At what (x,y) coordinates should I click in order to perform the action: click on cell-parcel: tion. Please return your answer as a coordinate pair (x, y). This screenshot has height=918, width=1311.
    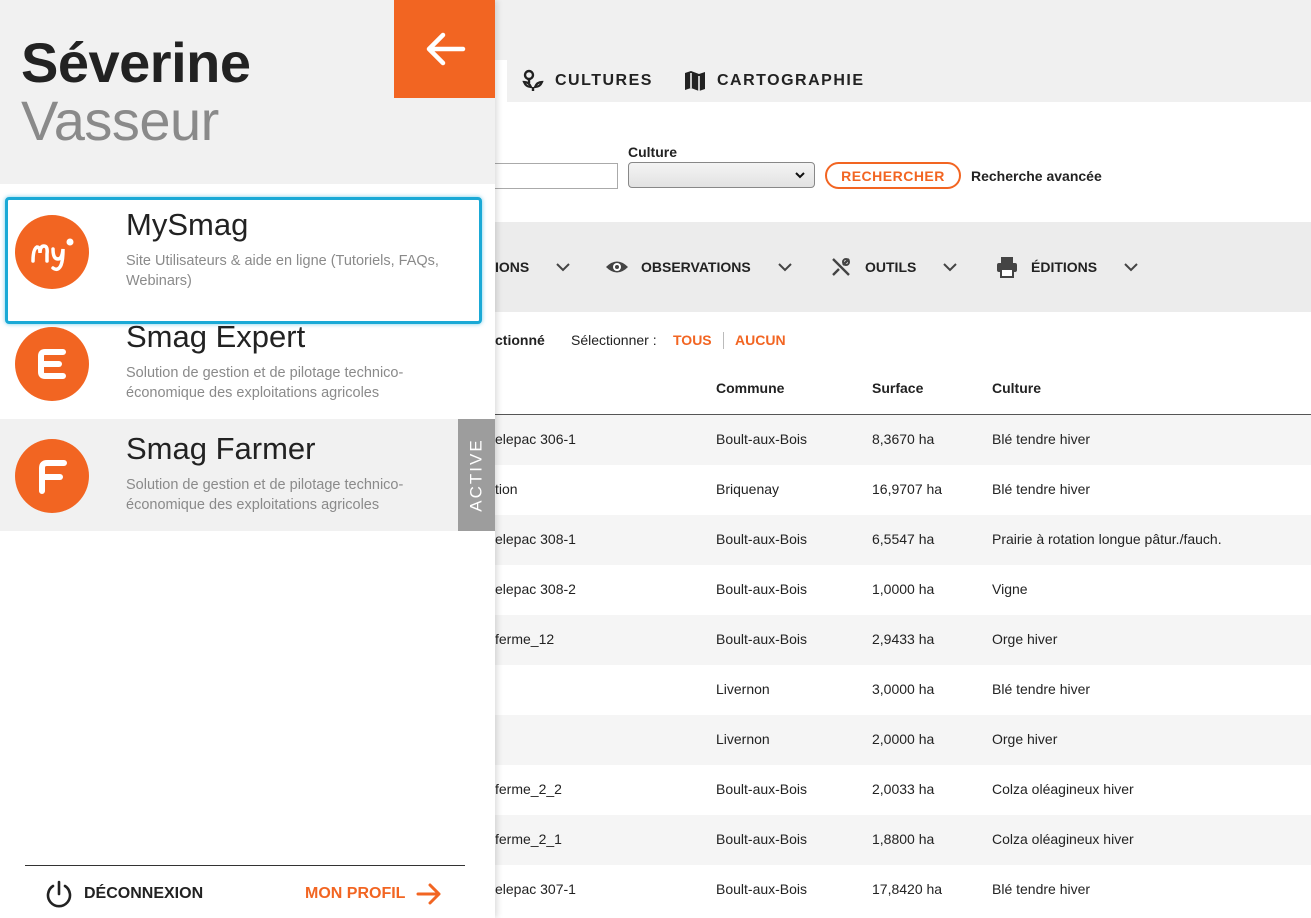
    Looking at the image, I should click on (506, 489).